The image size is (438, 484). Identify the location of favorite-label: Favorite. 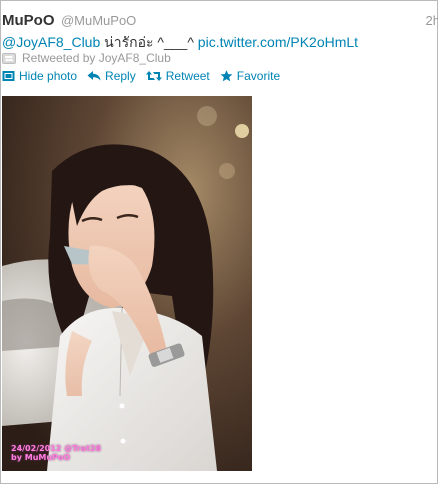
(258, 76).